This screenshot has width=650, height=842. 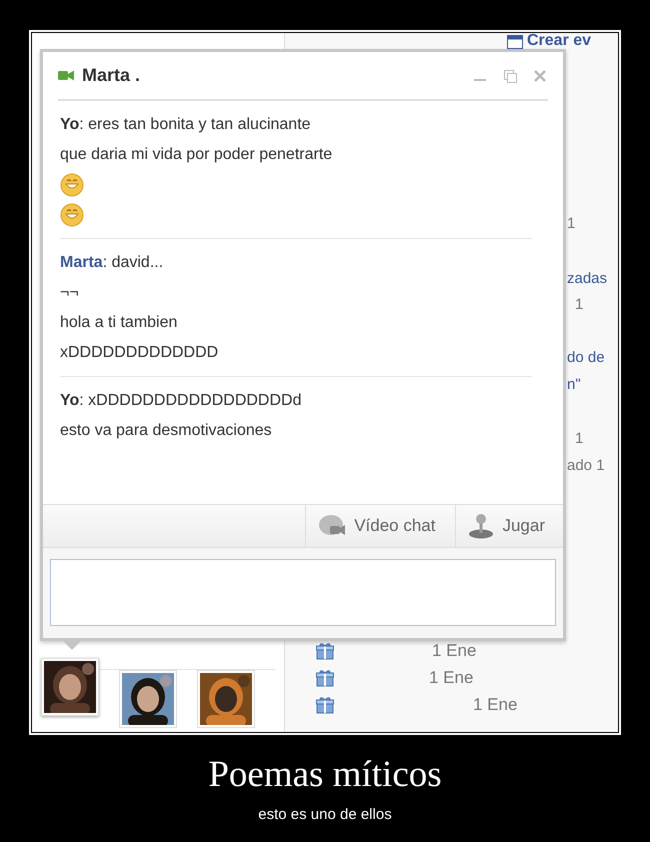 What do you see at coordinates (509, 526) in the screenshot?
I see `game-button: Jugar` at bounding box center [509, 526].